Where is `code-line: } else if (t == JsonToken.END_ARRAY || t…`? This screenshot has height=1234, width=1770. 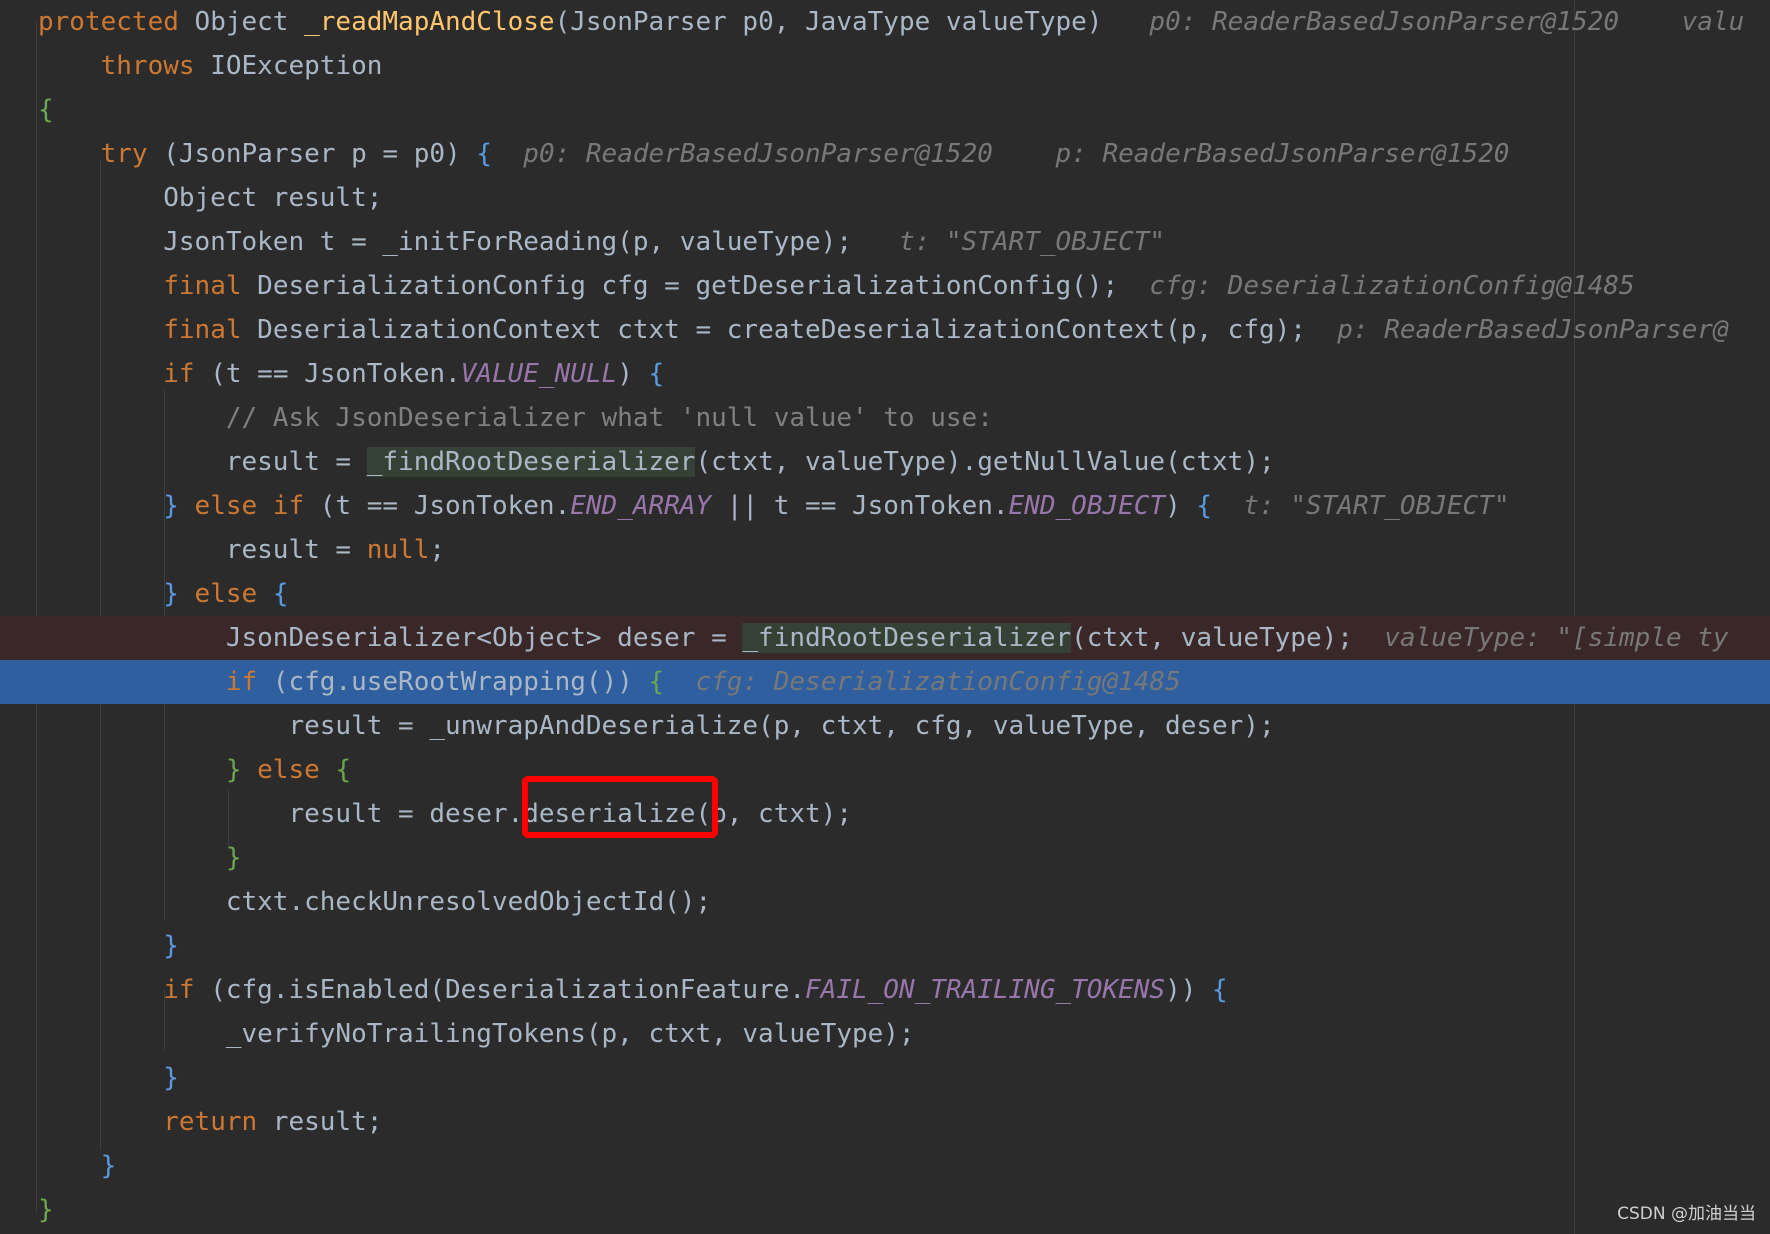 code-line: } else if (t == JsonToken.END_ARRAY || t… is located at coordinates (885, 506).